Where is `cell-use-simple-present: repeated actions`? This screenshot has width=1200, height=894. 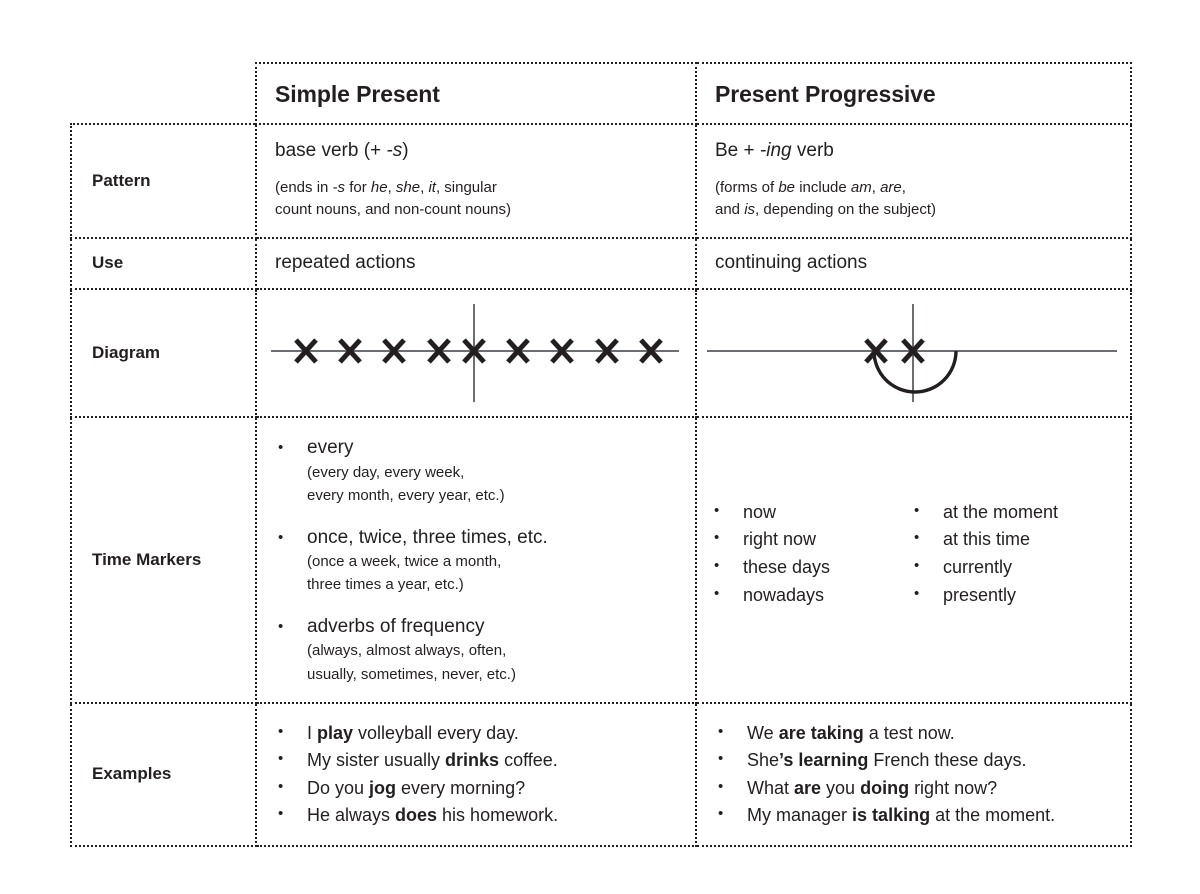 cell-use-simple-present: repeated actions is located at coordinates (476, 263).